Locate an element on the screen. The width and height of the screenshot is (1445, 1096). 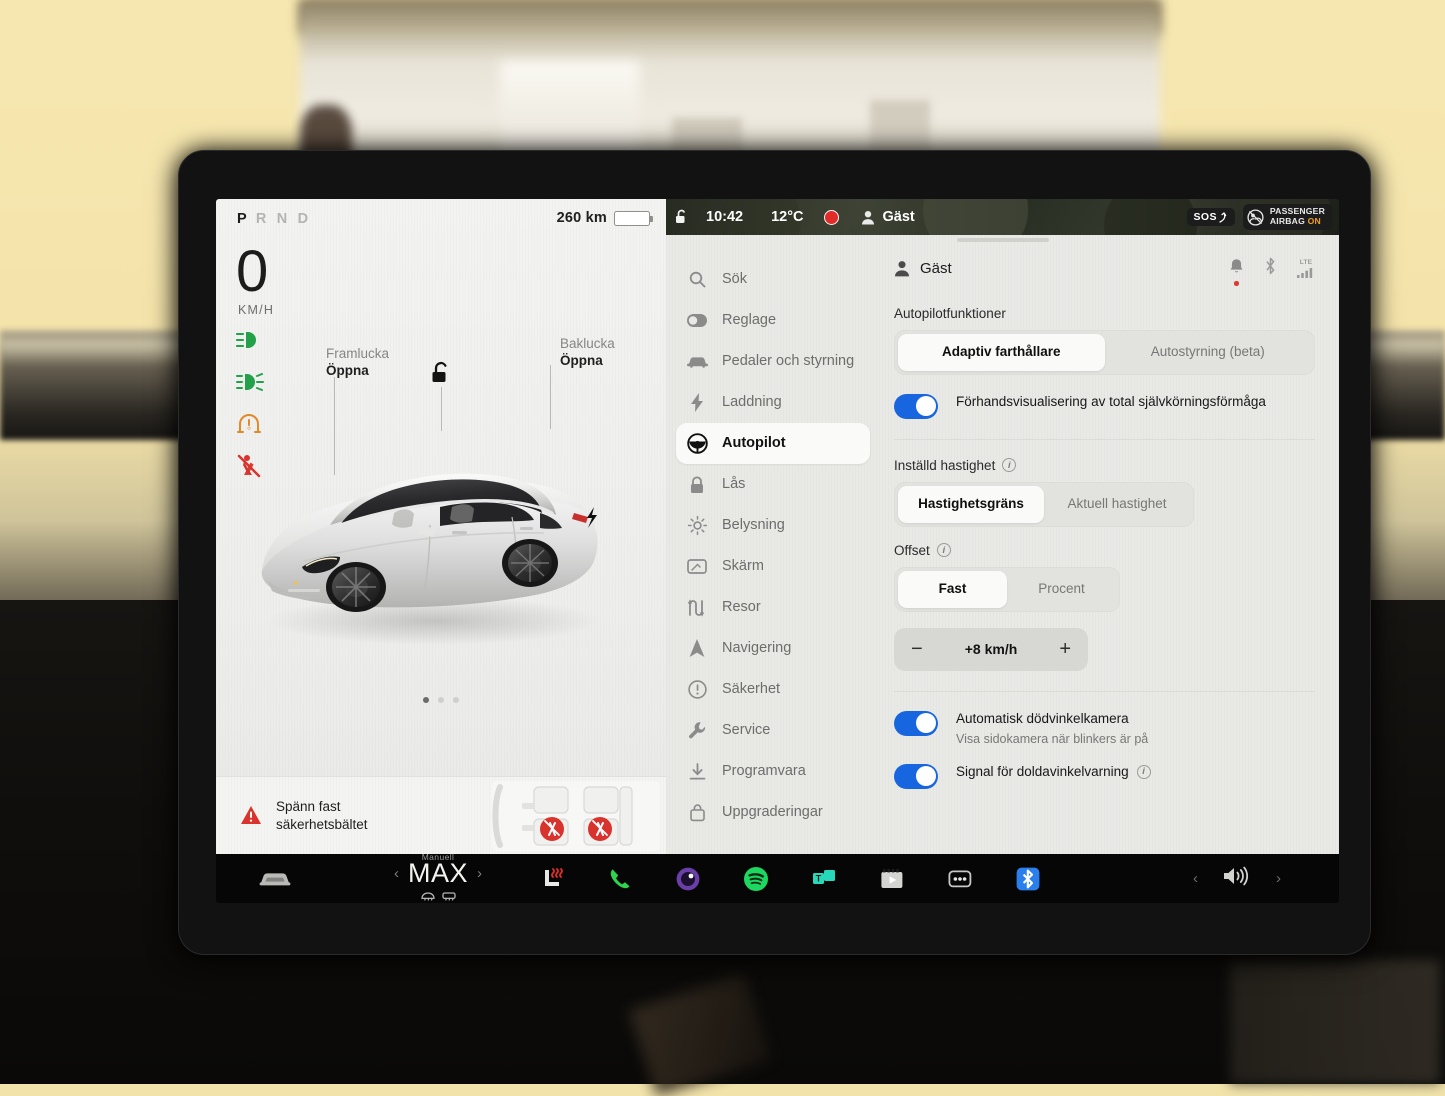
frunk-callout: Framlucka Öppna is located at coordinates (357, 362).